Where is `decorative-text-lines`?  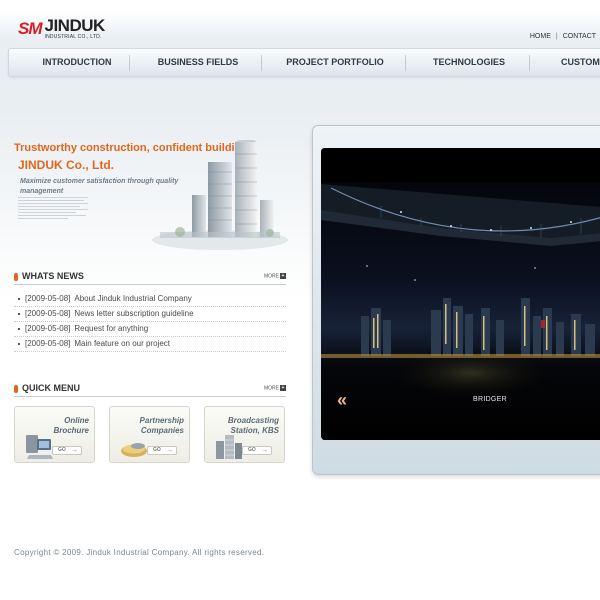 decorative-text-lines is located at coordinates (53, 209).